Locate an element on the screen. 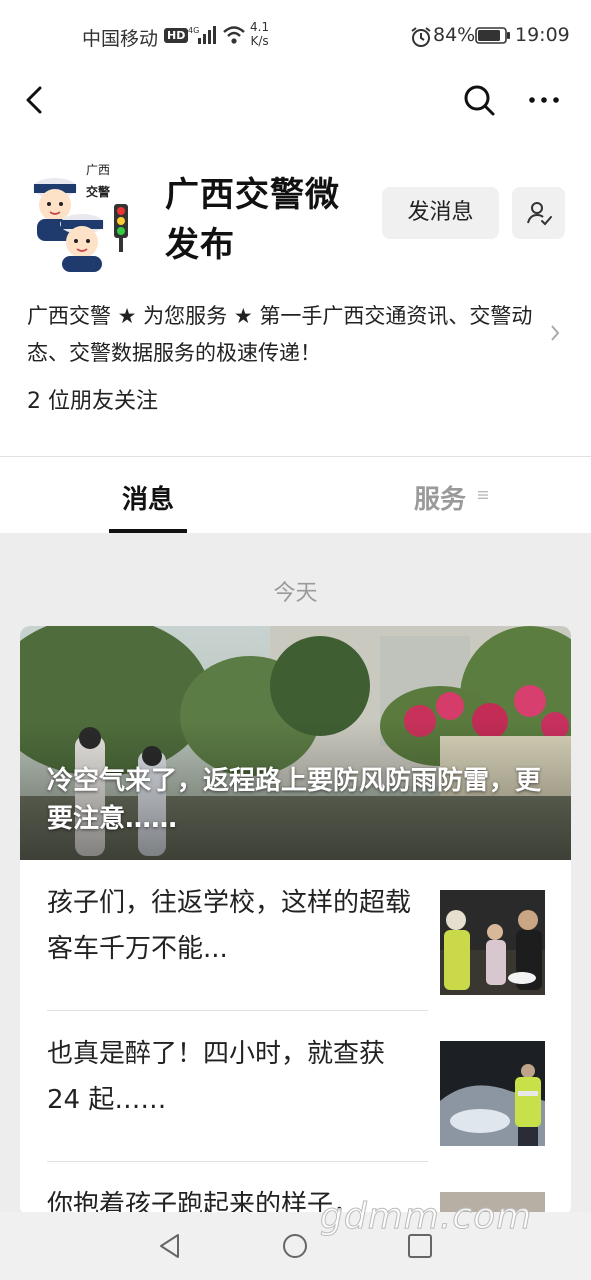  account-name: 广西交警微发布 is located at coordinates (252, 220).